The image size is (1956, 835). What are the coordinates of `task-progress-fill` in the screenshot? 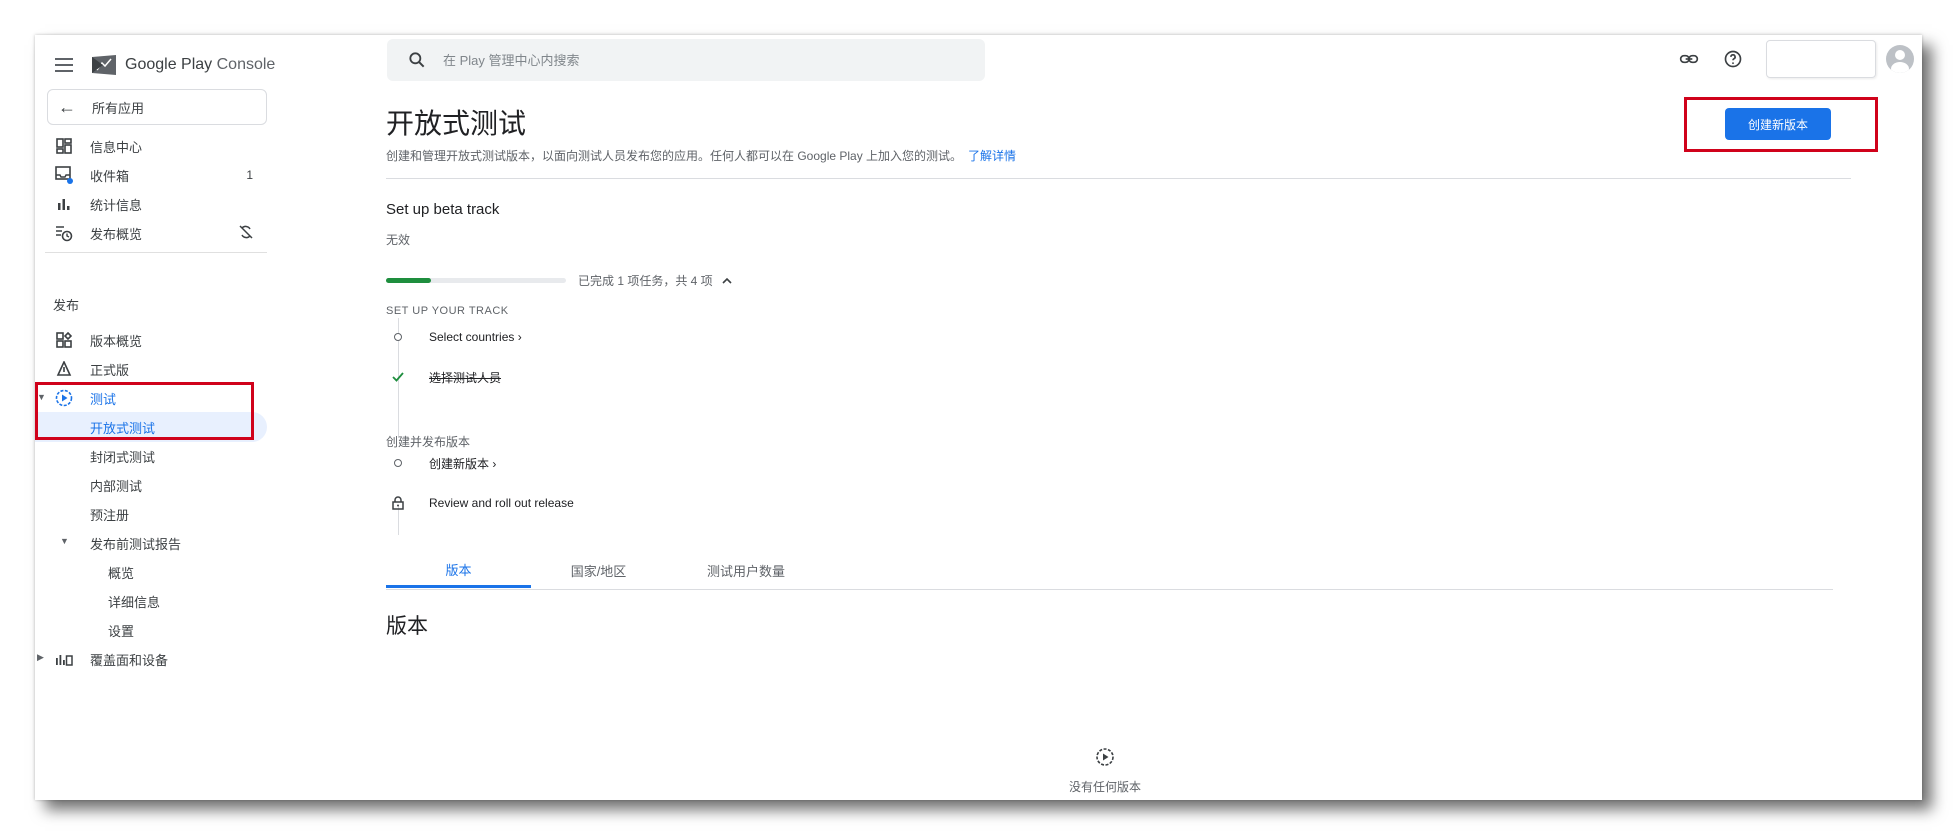 It's located at (408, 280).